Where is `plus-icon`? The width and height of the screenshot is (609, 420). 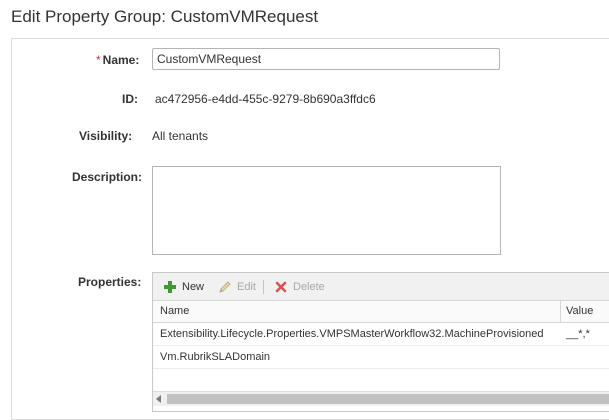
plus-icon is located at coordinates (170, 287).